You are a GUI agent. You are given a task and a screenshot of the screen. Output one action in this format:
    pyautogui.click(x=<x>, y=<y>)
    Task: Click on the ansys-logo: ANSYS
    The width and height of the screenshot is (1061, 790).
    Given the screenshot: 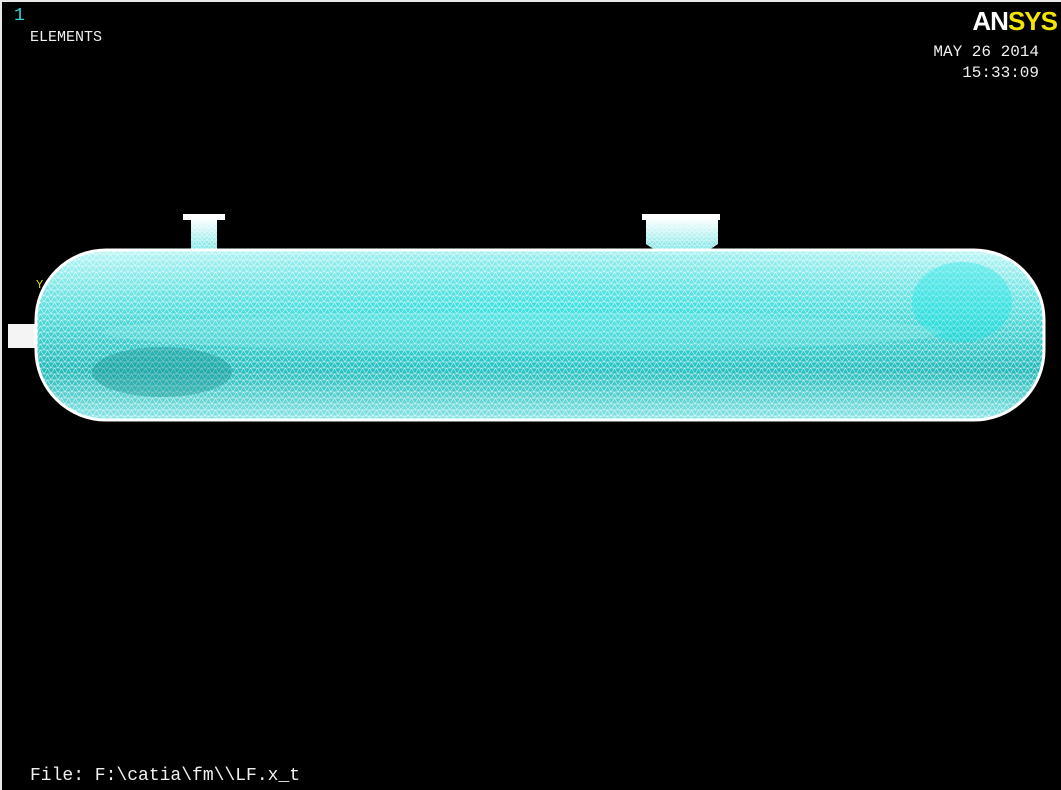 What is the action you would take?
    pyautogui.click(x=1015, y=21)
    